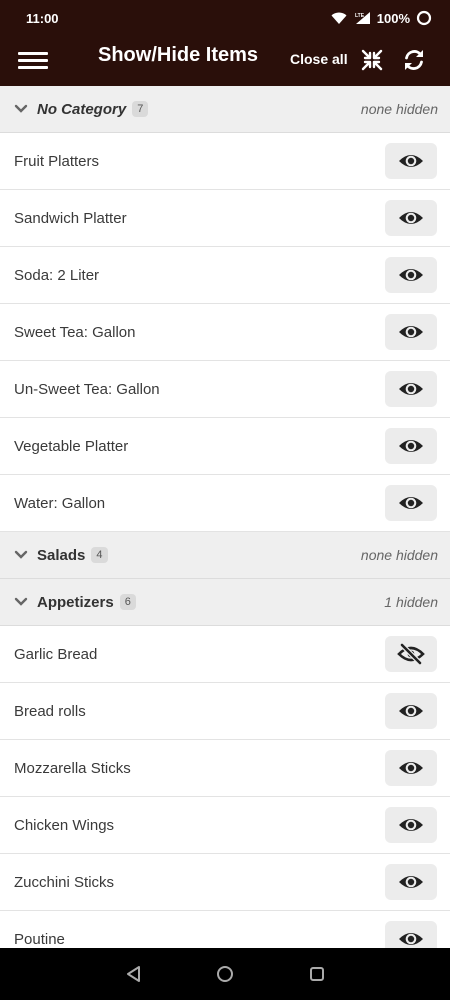  What do you see at coordinates (87, 389) in the screenshot?
I see `item-name: Un-Sweet Tea: Gallon` at bounding box center [87, 389].